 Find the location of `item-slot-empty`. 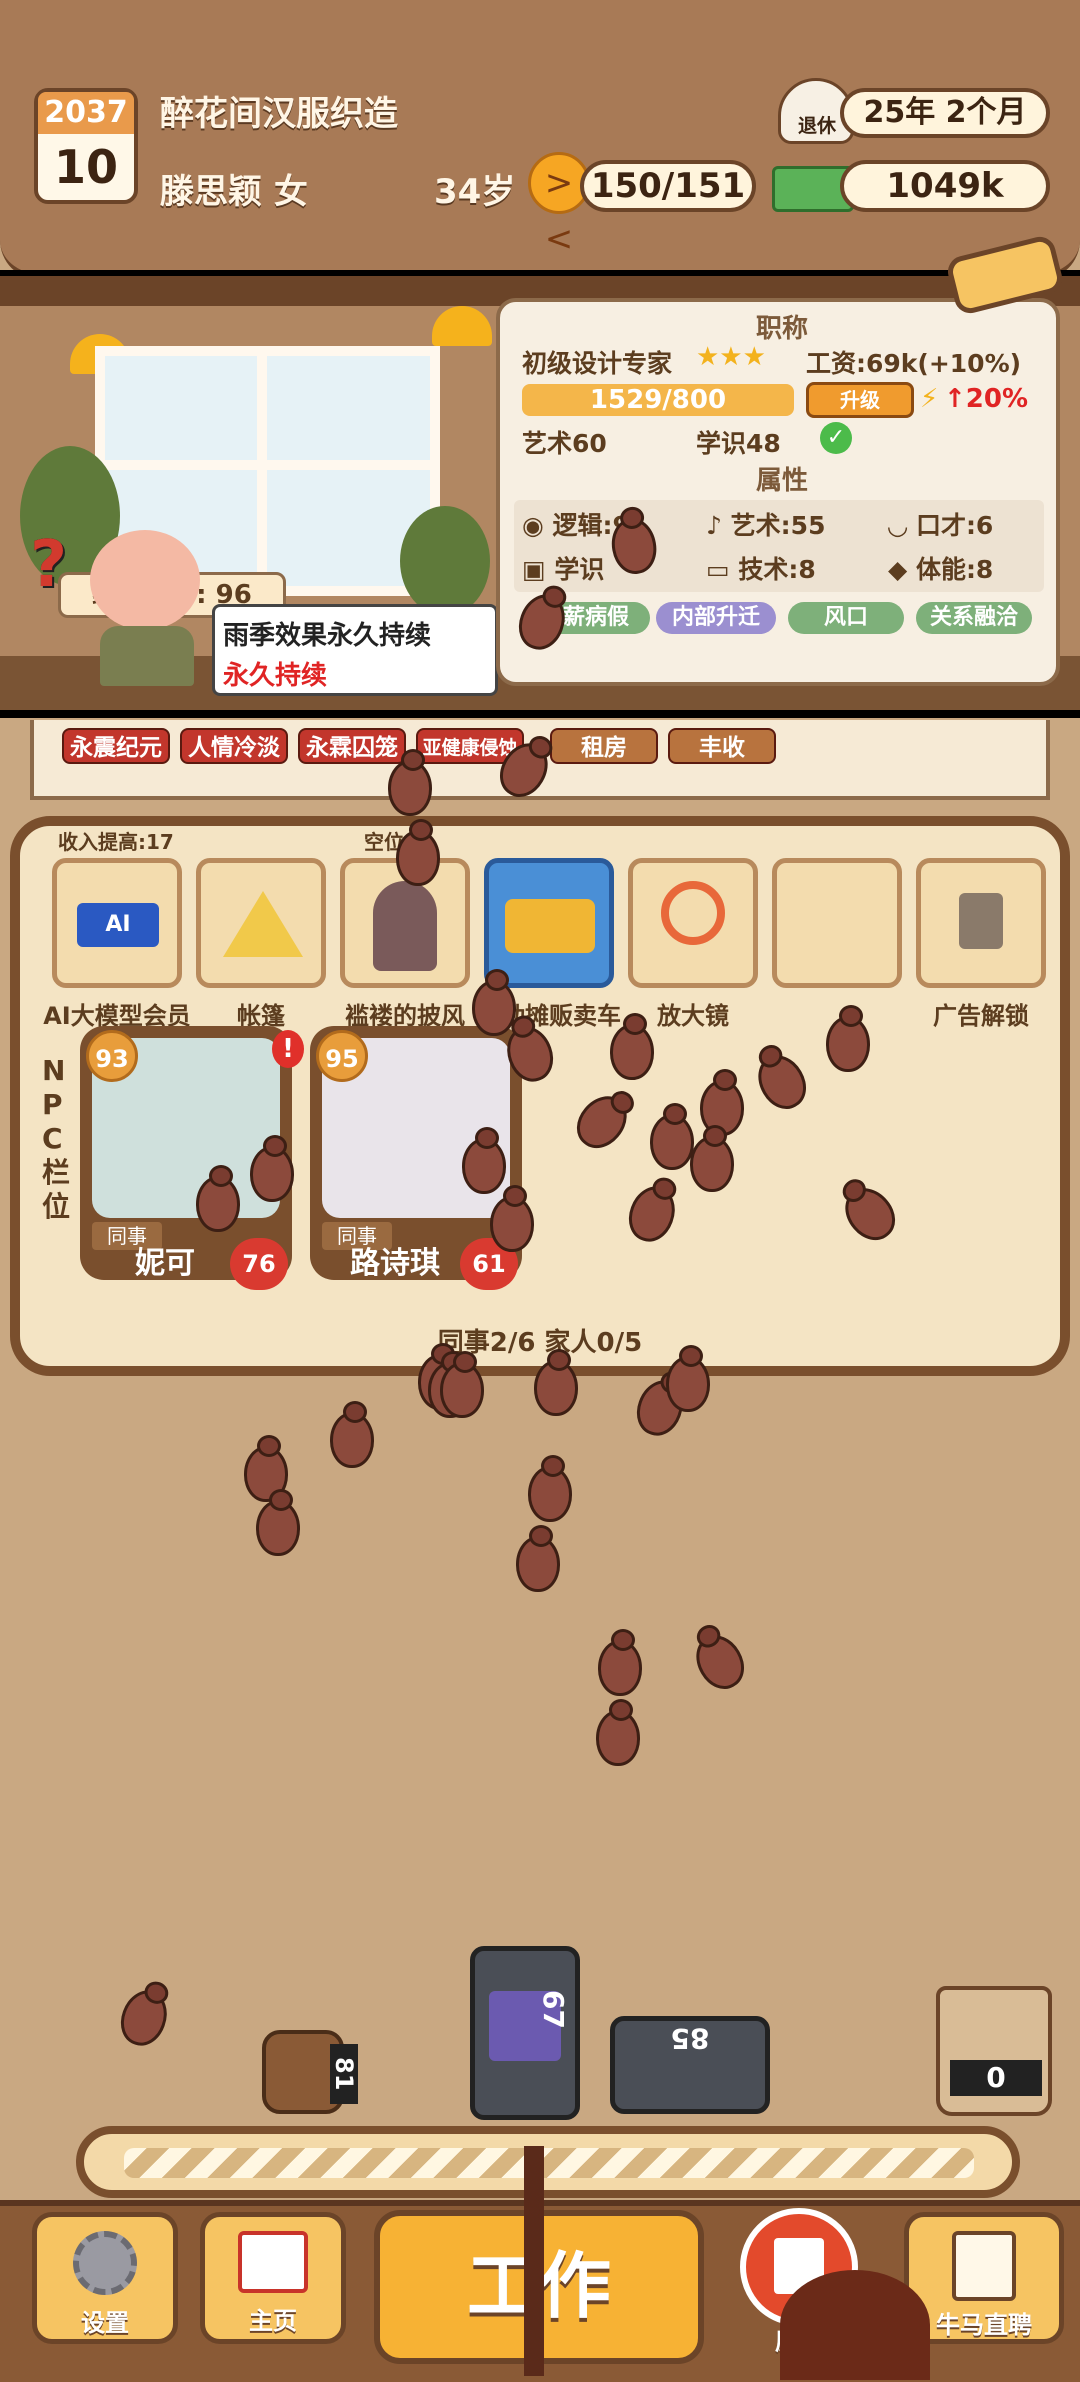

item-slot-empty is located at coordinates (837, 923).